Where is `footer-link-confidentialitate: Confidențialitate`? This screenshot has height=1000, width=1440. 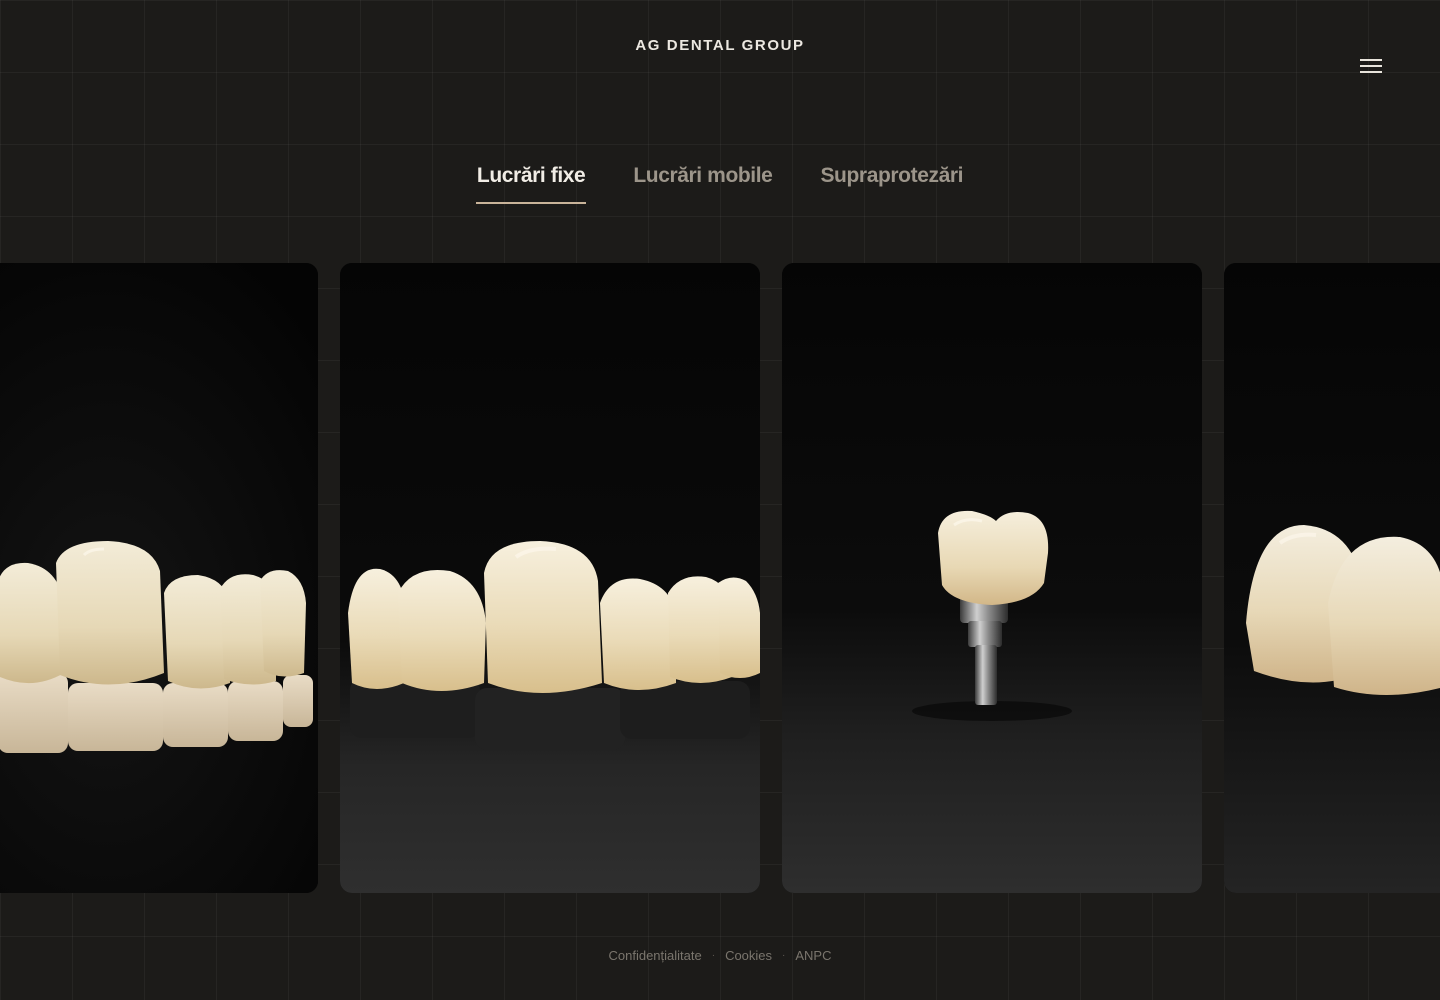 footer-link-confidentialitate: Confidențialitate is located at coordinates (654, 955).